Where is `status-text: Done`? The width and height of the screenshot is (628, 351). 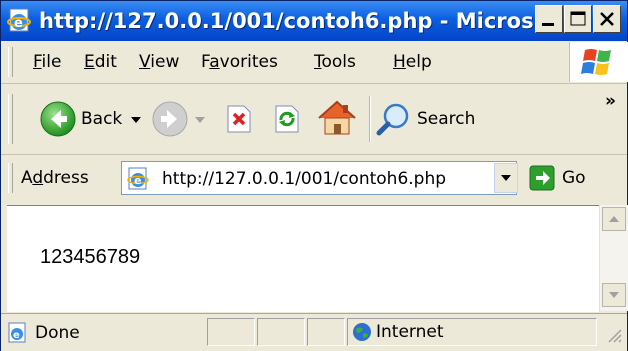 status-text: Done is located at coordinates (57, 333).